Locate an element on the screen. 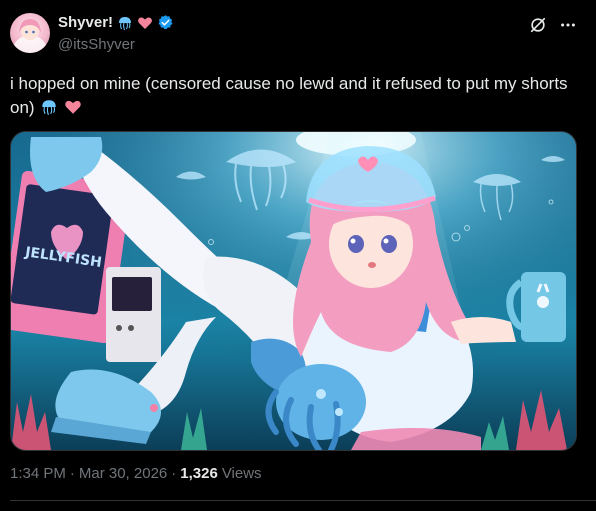  tweet-time: 1:34 PM is located at coordinates (38, 473).